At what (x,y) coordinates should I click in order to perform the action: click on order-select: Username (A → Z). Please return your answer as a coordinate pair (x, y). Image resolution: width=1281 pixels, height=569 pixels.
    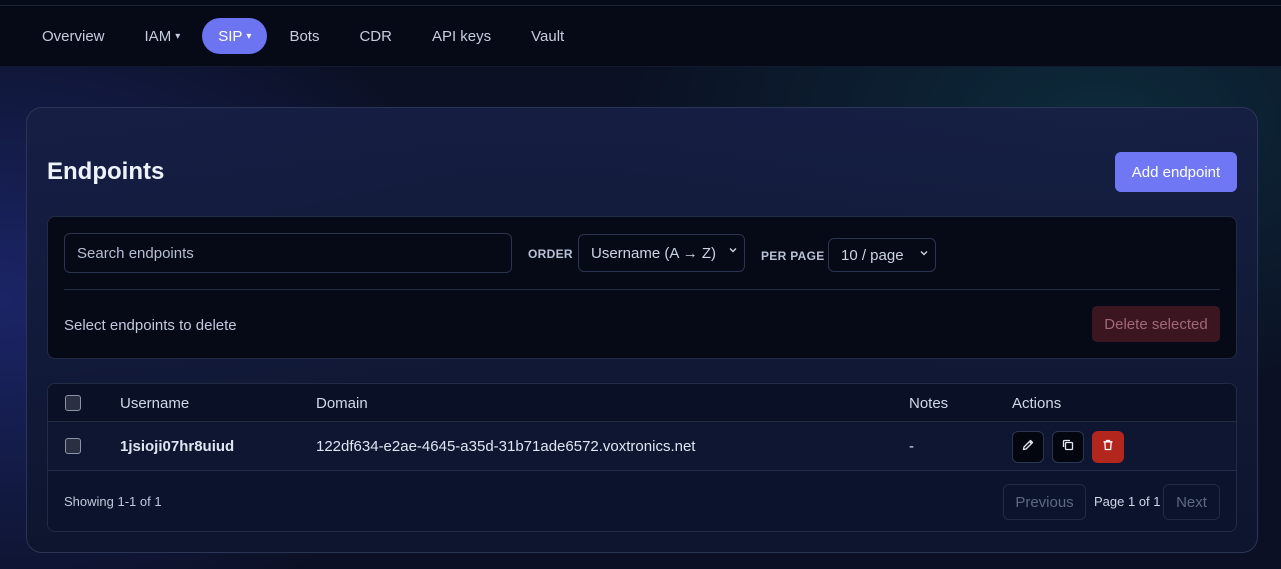
    Looking at the image, I should click on (661, 253).